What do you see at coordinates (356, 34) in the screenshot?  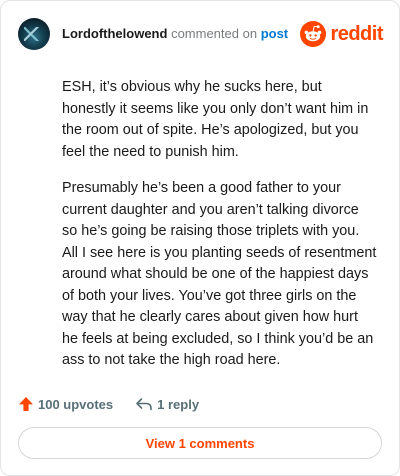 I see `reddit-wordmark: reddit` at bounding box center [356, 34].